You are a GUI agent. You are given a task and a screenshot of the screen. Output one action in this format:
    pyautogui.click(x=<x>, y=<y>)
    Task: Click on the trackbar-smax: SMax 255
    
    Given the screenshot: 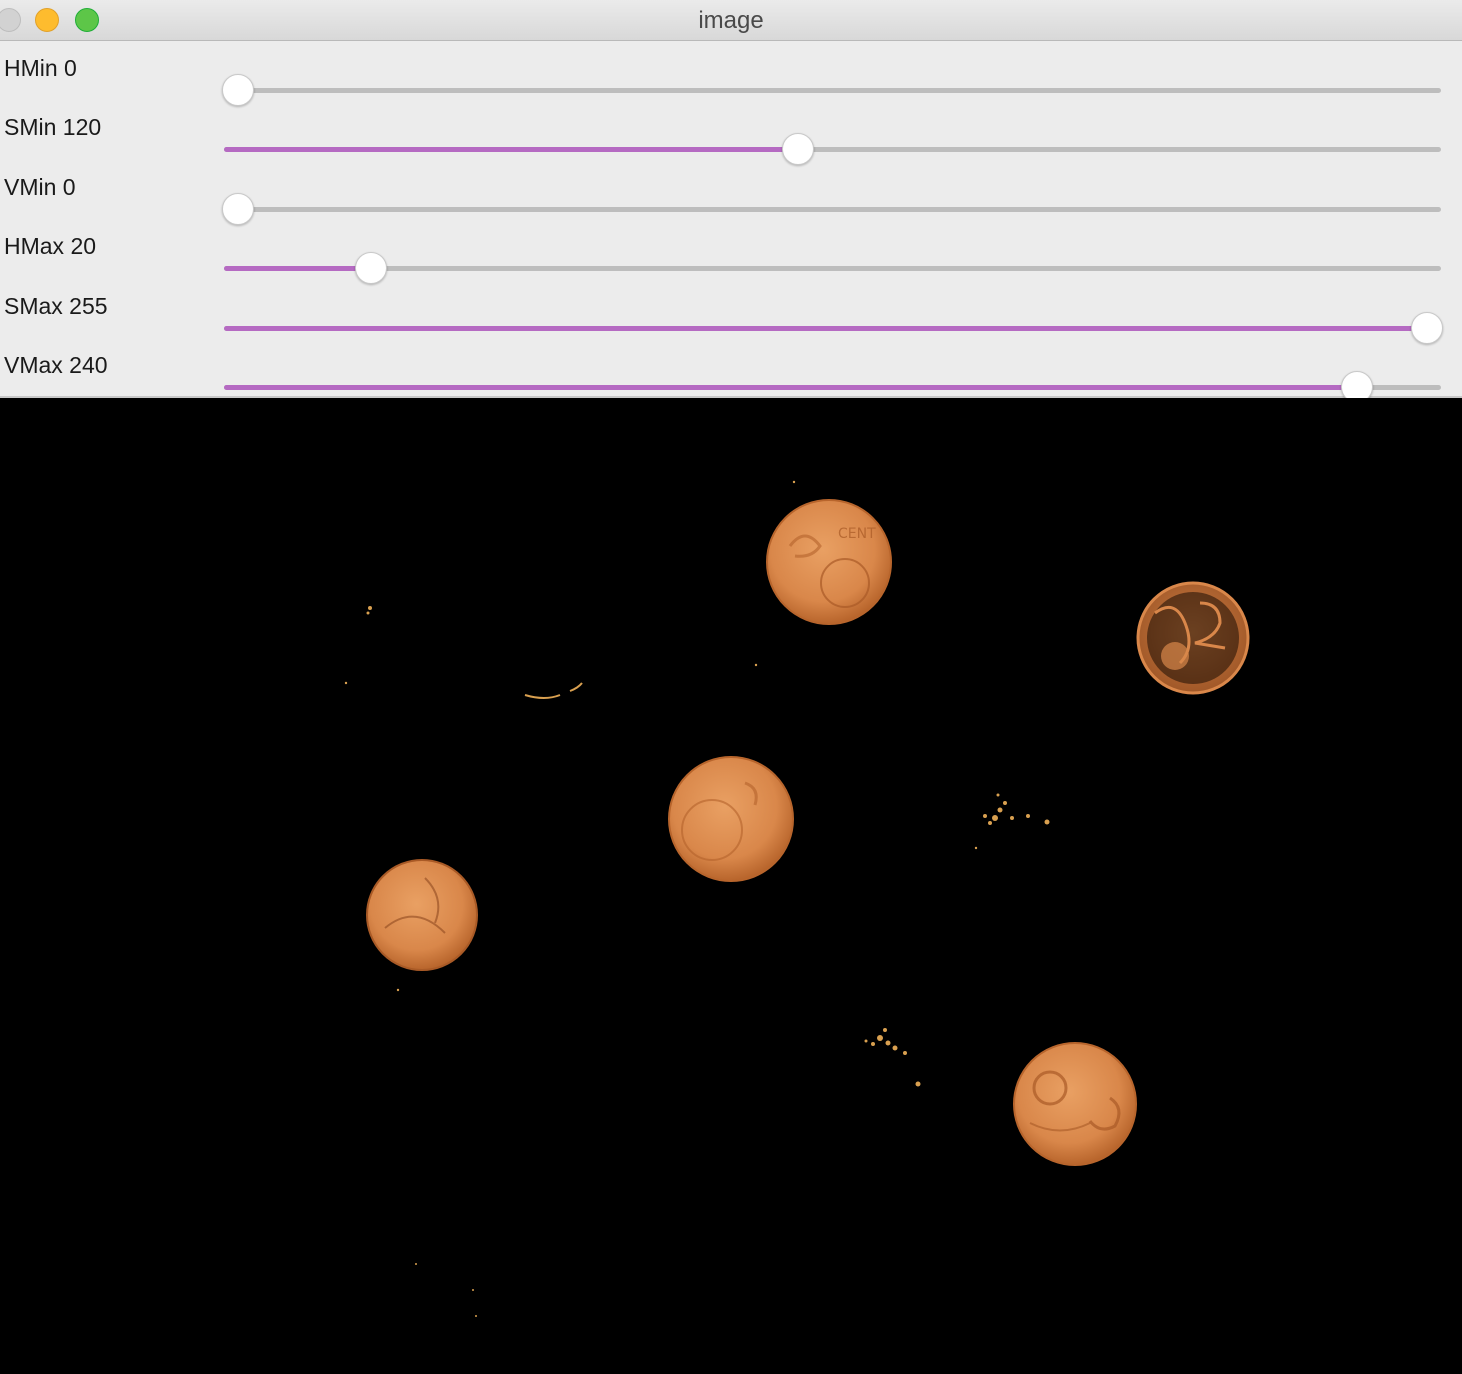 What is the action you would take?
    pyautogui.click(x=731, y=323)
    